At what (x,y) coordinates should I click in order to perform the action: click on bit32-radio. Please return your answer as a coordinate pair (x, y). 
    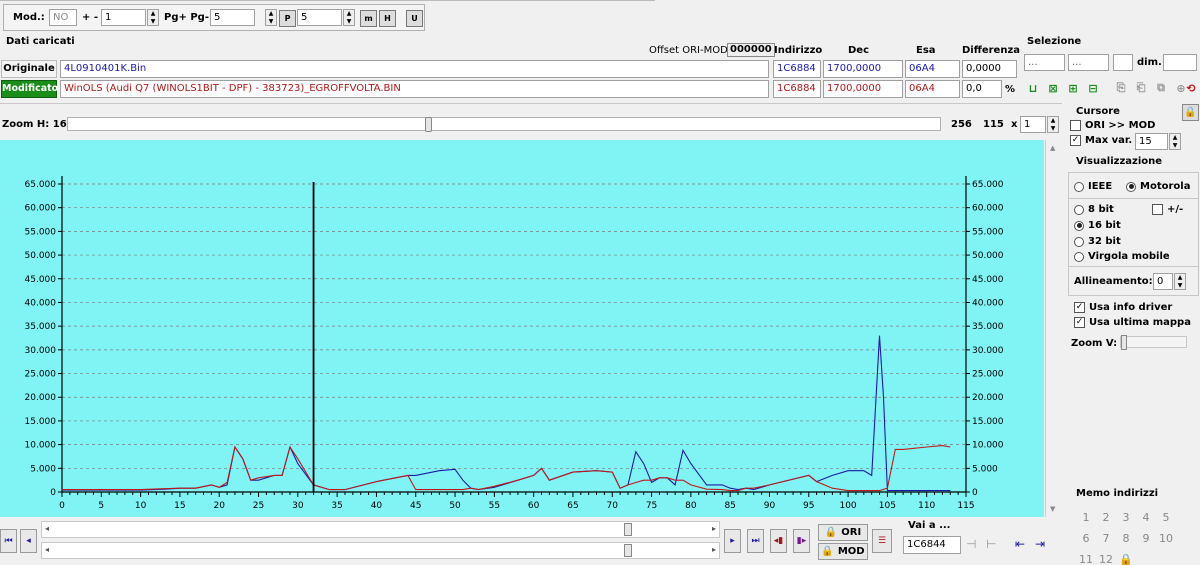
    Looking at the image, I should click on (1079, 241).